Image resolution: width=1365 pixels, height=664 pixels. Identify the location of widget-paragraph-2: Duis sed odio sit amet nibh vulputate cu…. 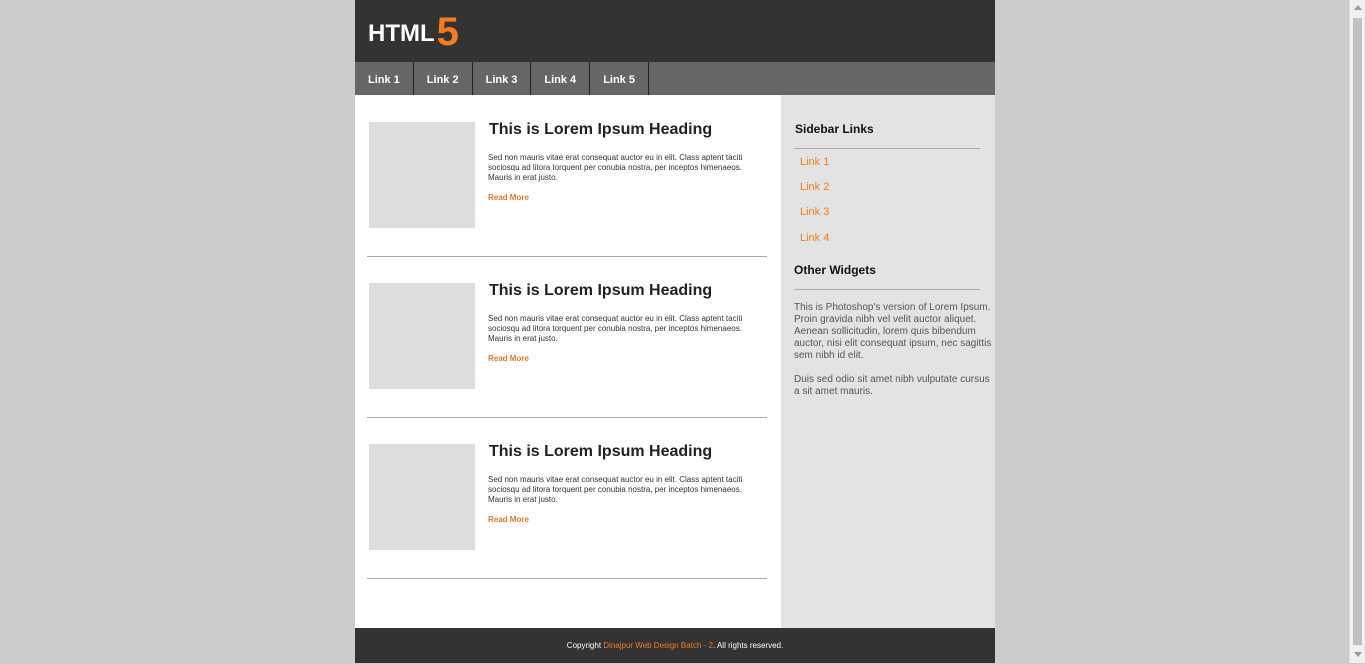
(892, 385).